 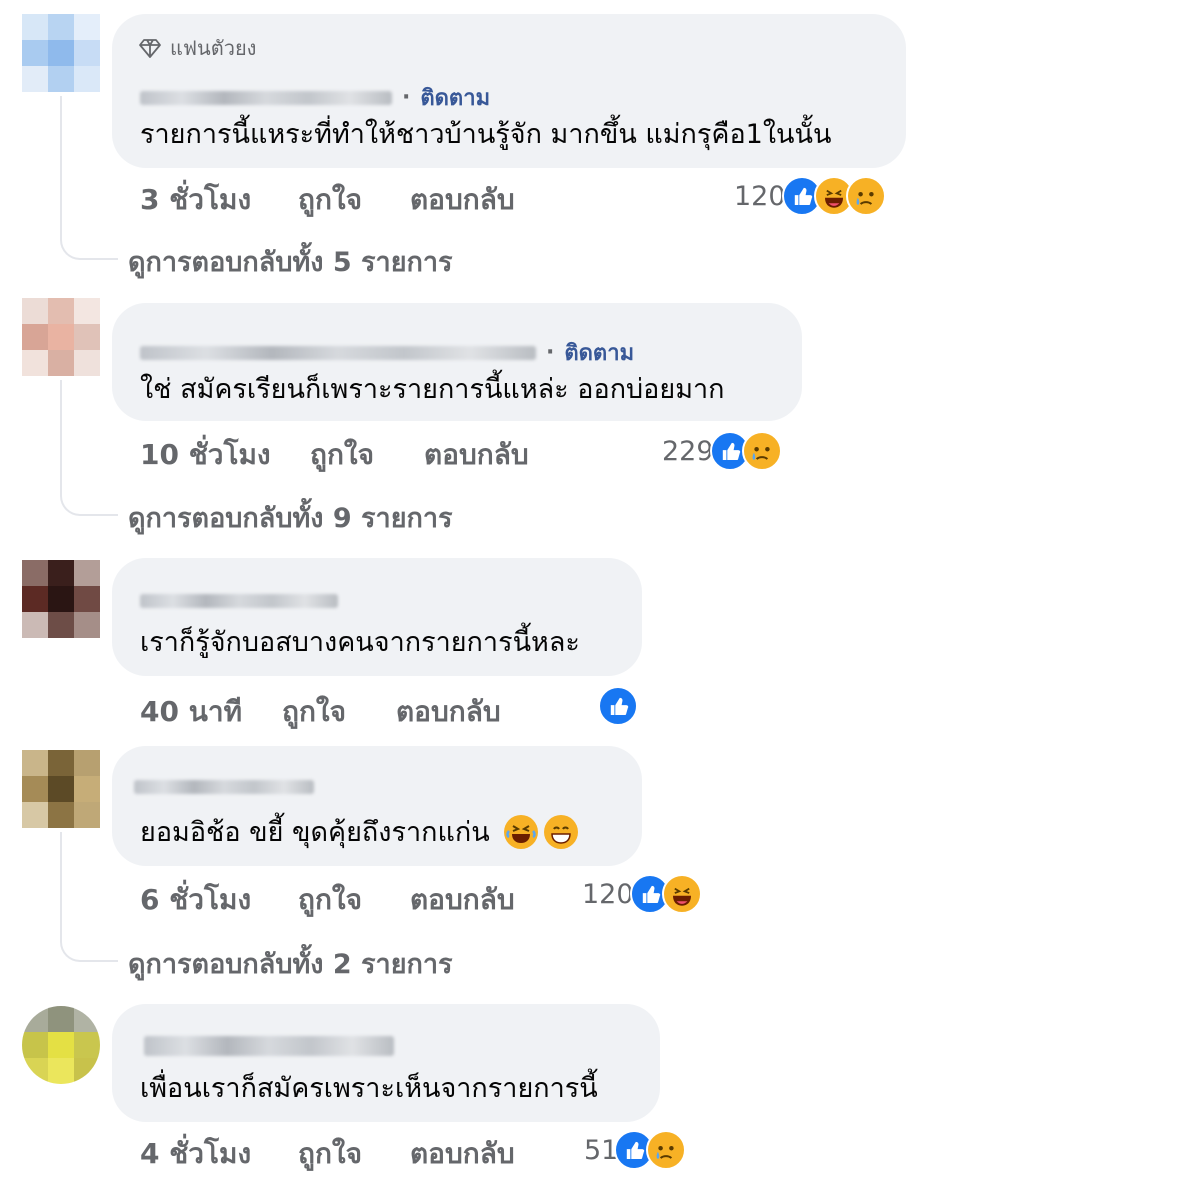 What do you see at coordinates (290, 261) in the screenshot?
I see `view-replies-link: ดูการตอบกลับทั้ง 5 รายการ` at bounding box center [290, 261].